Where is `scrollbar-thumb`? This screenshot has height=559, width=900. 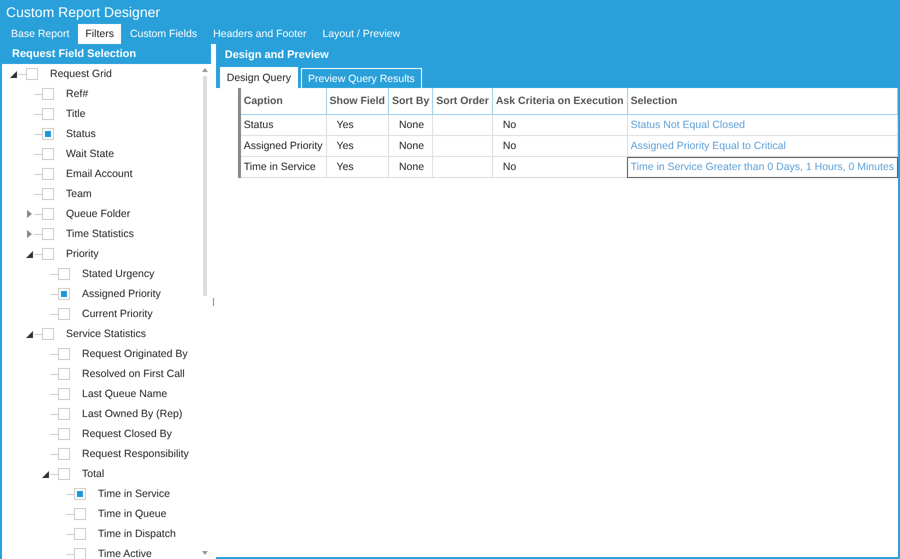
scrollbar-thumb is located at coordinates (205, 186).